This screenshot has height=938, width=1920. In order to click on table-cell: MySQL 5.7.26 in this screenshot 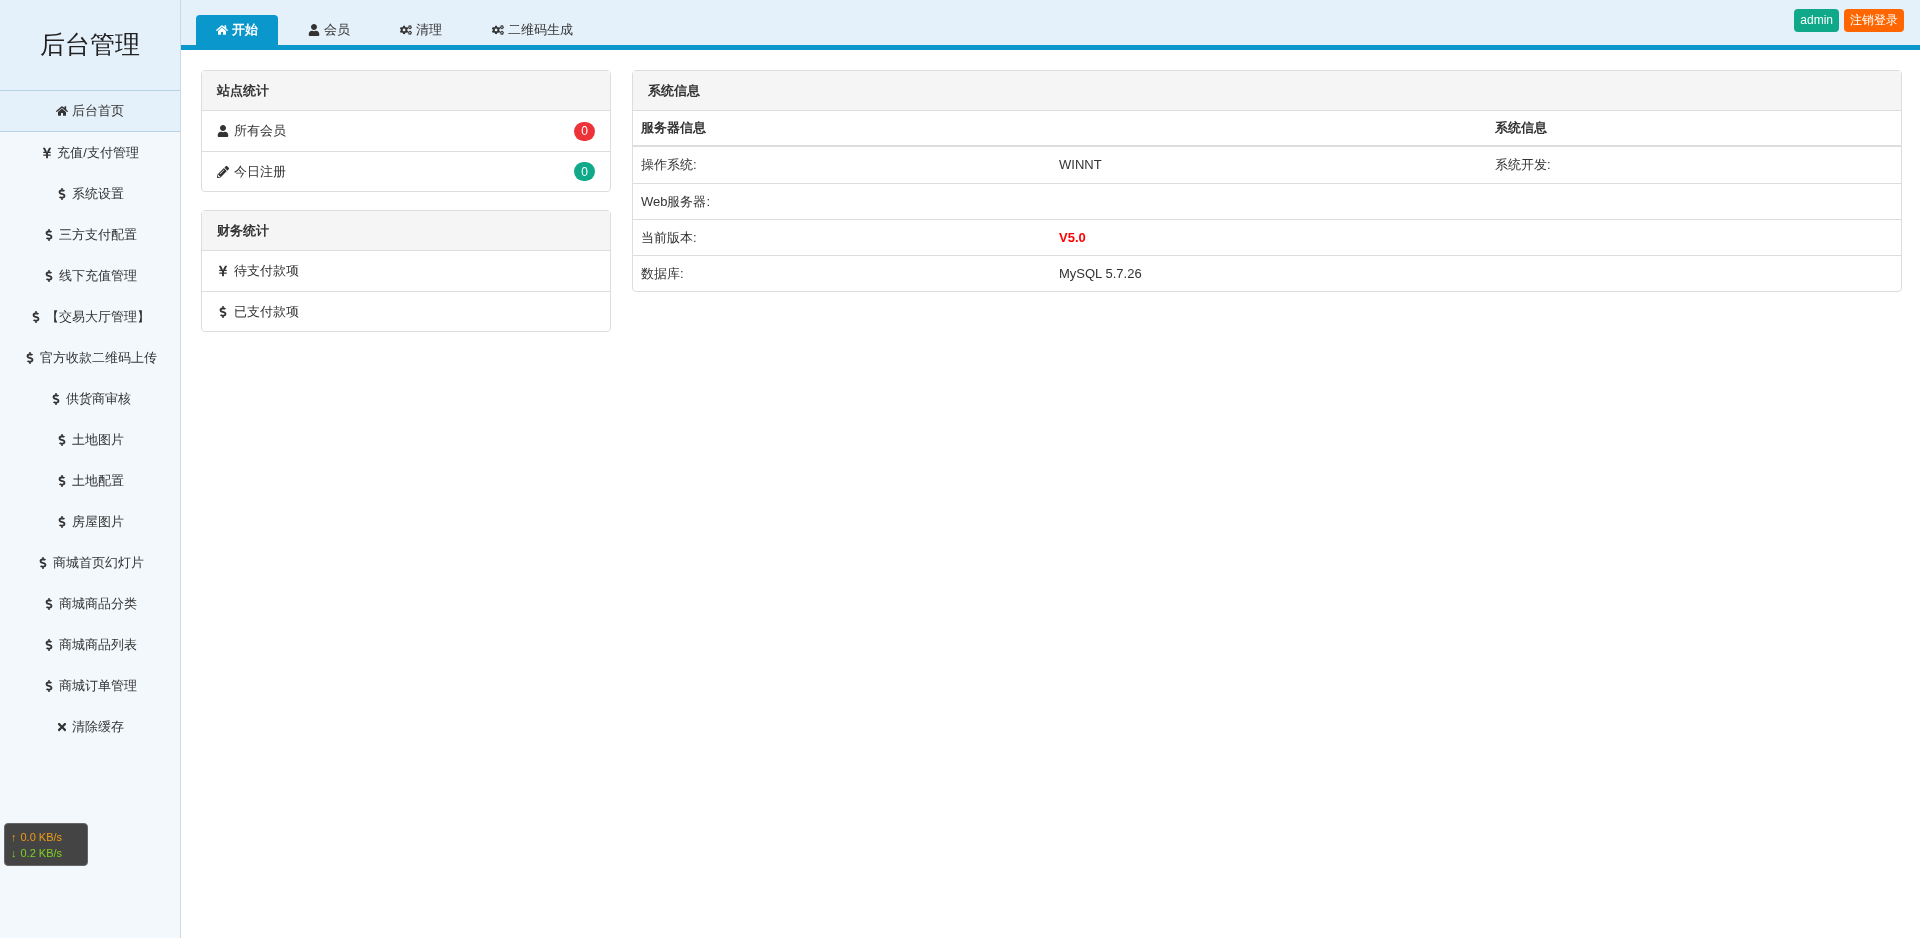, I will do `click(1100, 273)`.